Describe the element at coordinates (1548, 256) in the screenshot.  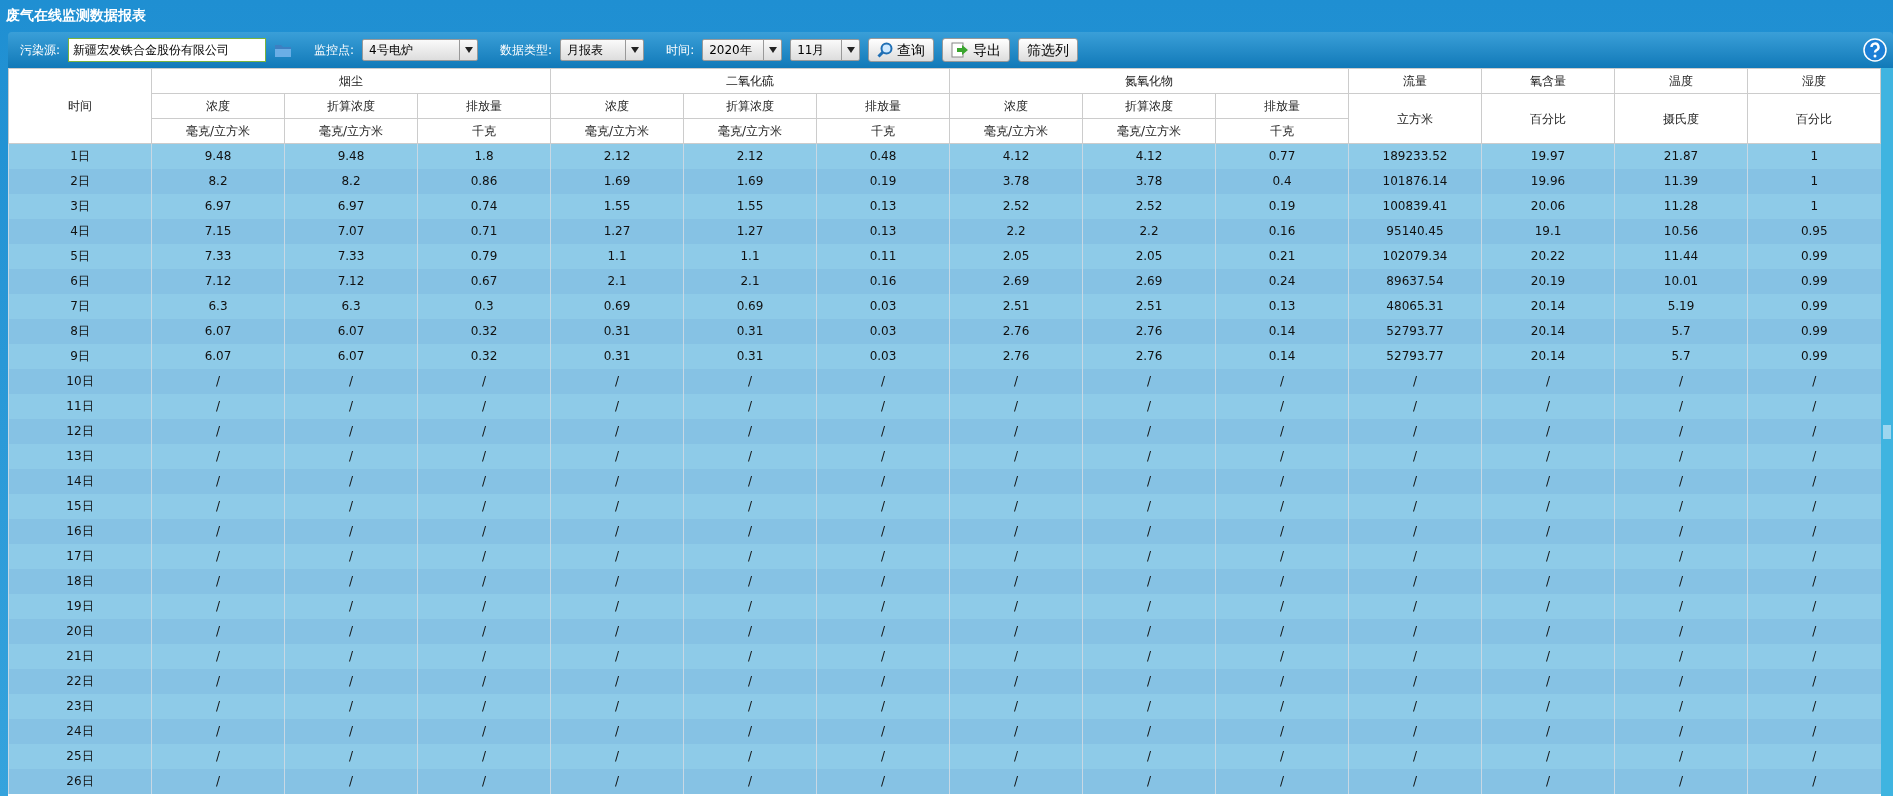
I see `table-cell: 20.22` at that location.